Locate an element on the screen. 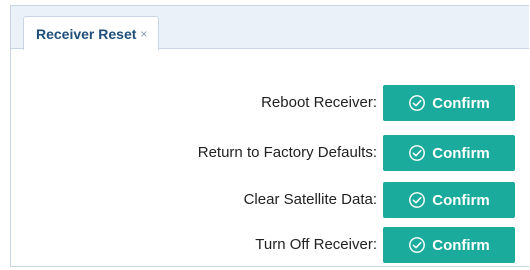 The image size is (530, 270). clear-satellite-data-confirm-button: Confirm is located at coordinates (449, 200).